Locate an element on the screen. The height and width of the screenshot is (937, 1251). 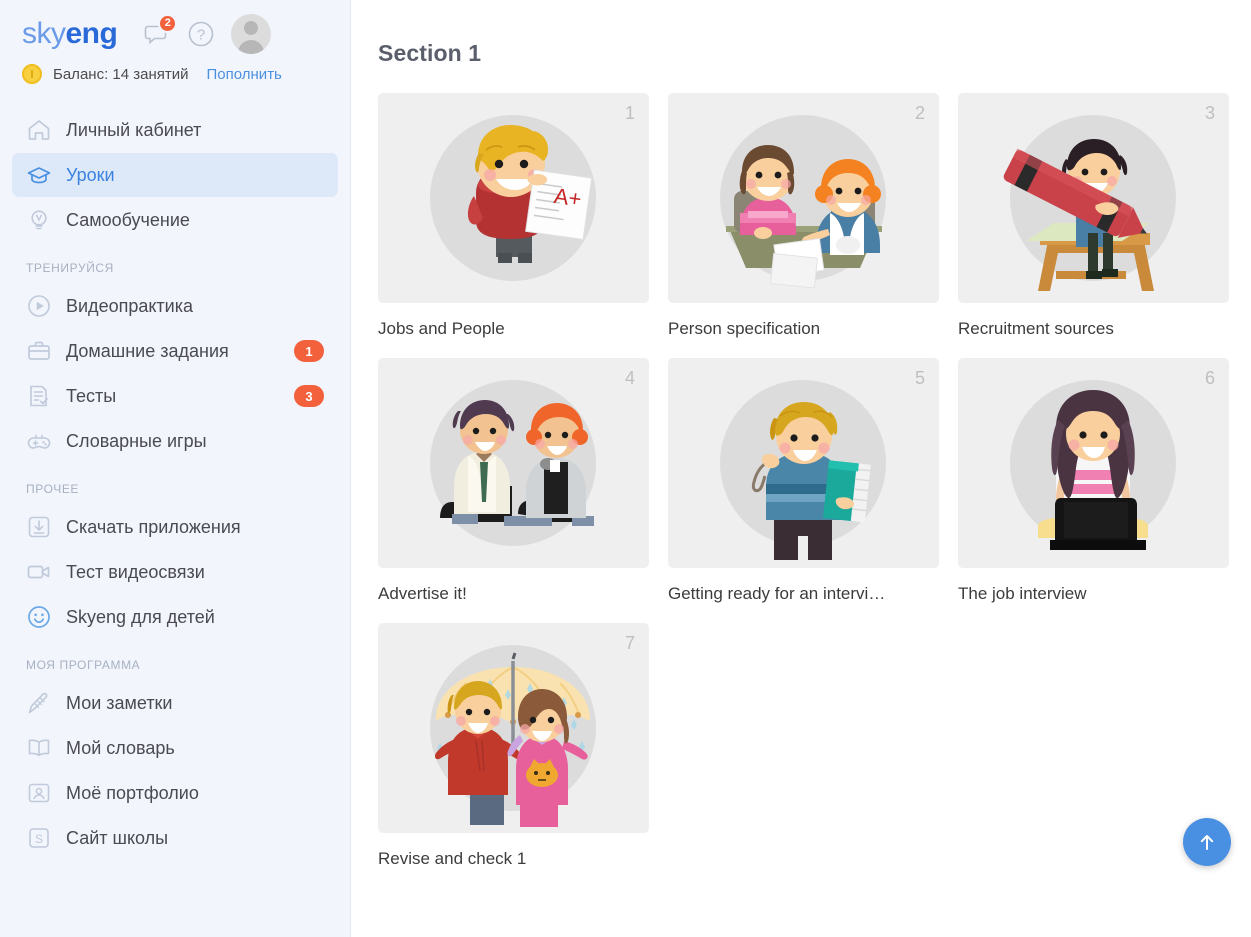
lesson-card: 4 Advertise it! is located at coordinates (513, 481).